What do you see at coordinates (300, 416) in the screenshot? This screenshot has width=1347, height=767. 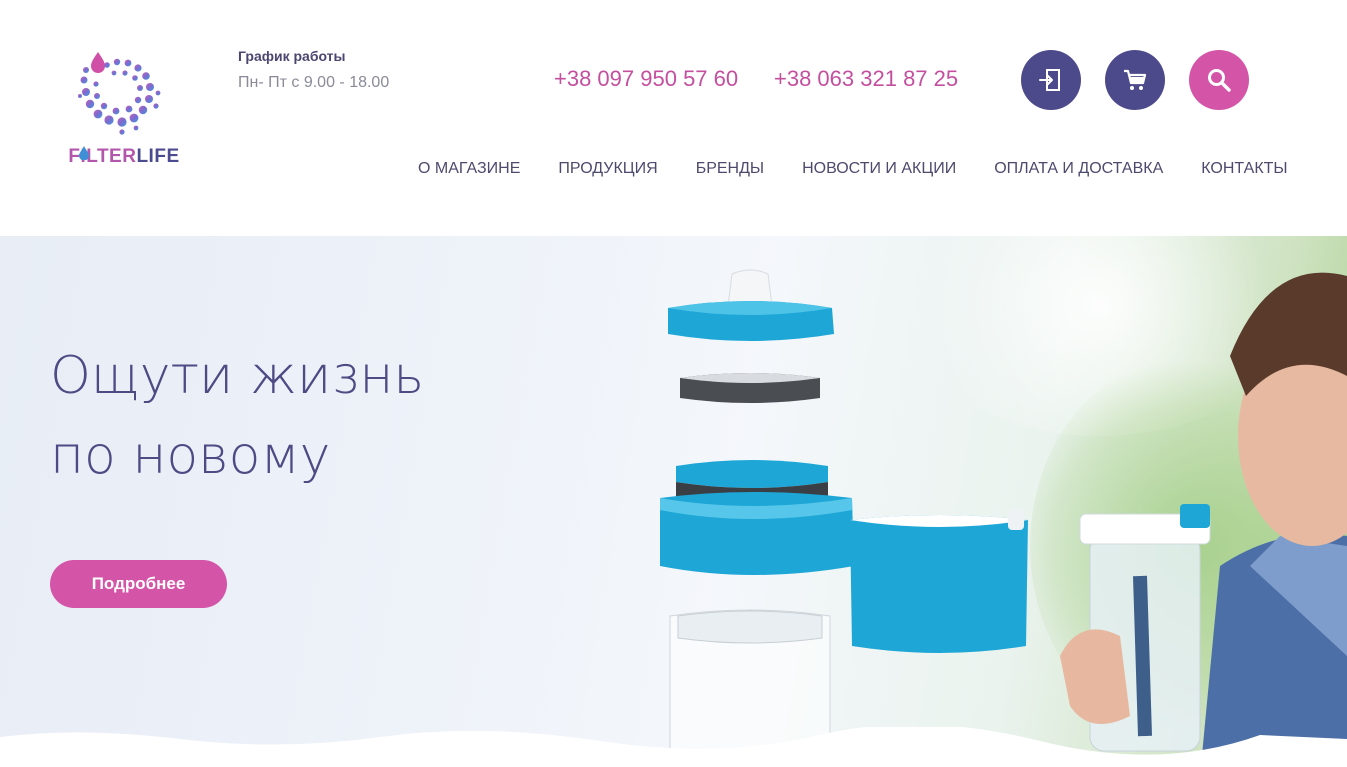 I see `hero-title: Ощути жизнь по новому` at bounding box center [300, 416].